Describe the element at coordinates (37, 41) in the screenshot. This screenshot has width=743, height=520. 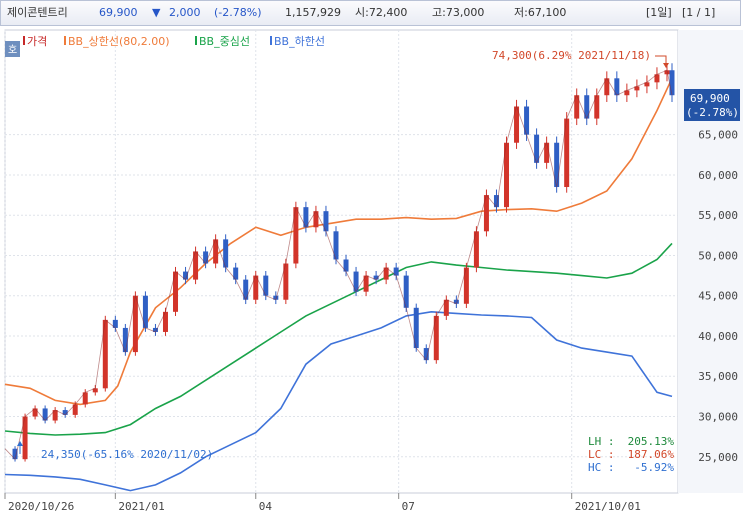
I see `legend-price: 가격` at that location.